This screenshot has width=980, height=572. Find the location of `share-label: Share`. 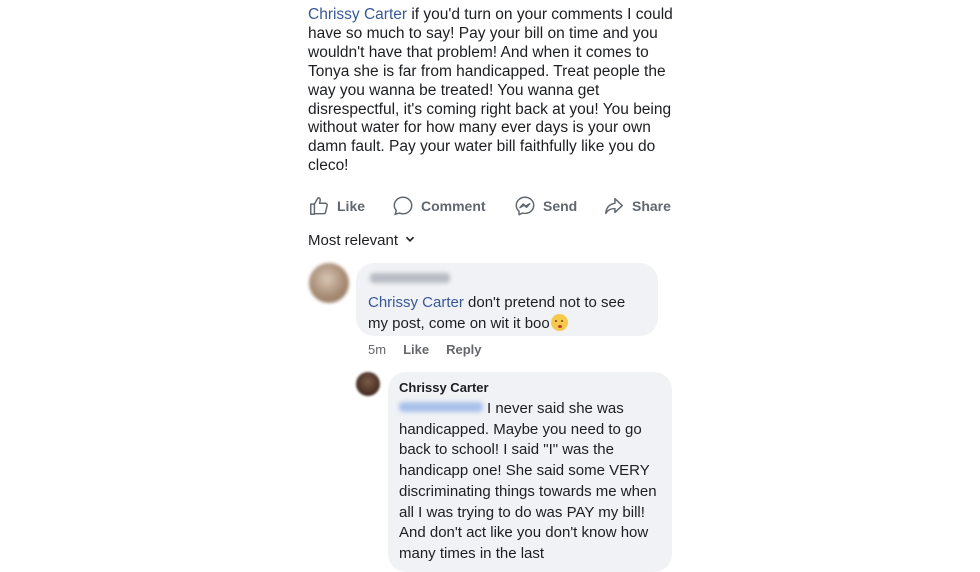

share-label: Share is located at coordinates (651, 206).